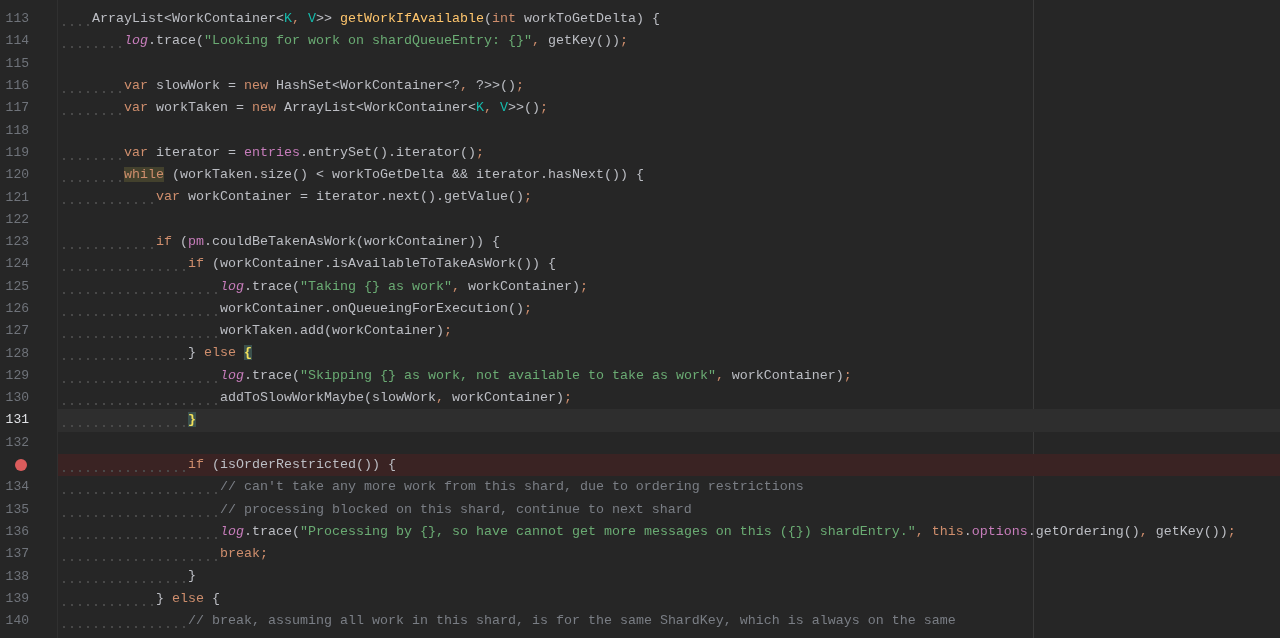  What do you see at coordinates (16, 509) in the screenshot?
I see `line-number: 135` at bounding box center [16, 509].